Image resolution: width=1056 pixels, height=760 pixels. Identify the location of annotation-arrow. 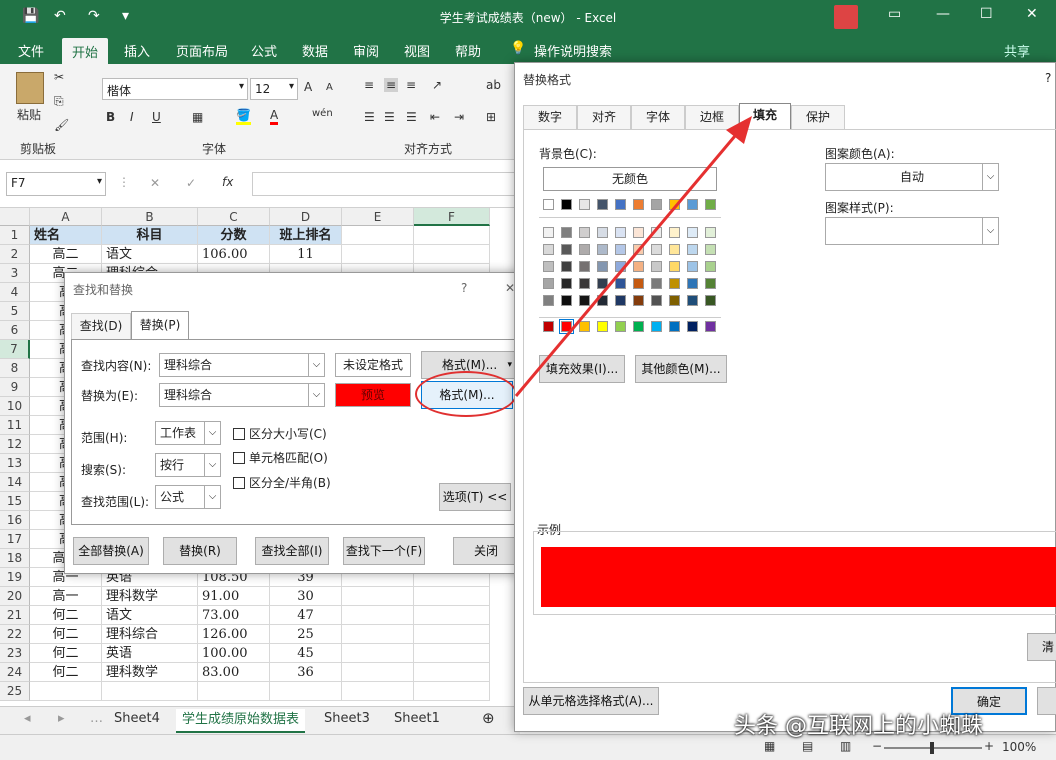
(633, 256).